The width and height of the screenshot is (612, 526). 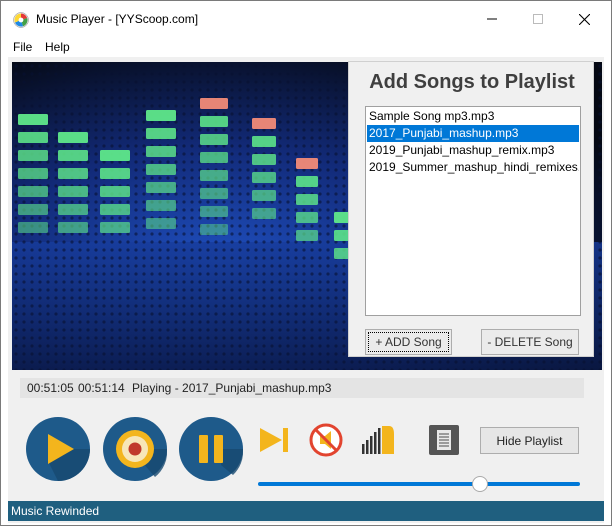 I want to click on minimize-icon, so click(x=492, y=19).